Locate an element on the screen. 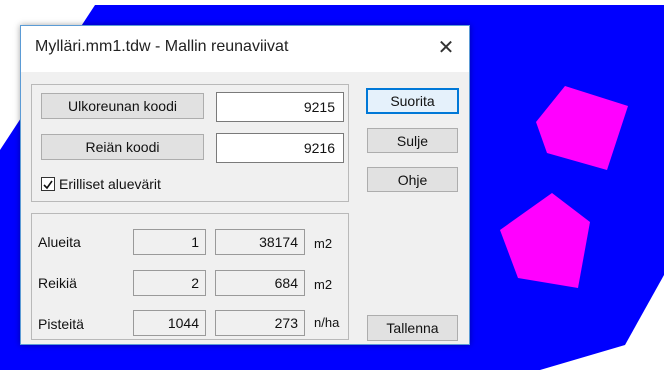  stat-label-areas: Alueita is located at coordinates (59, 242).